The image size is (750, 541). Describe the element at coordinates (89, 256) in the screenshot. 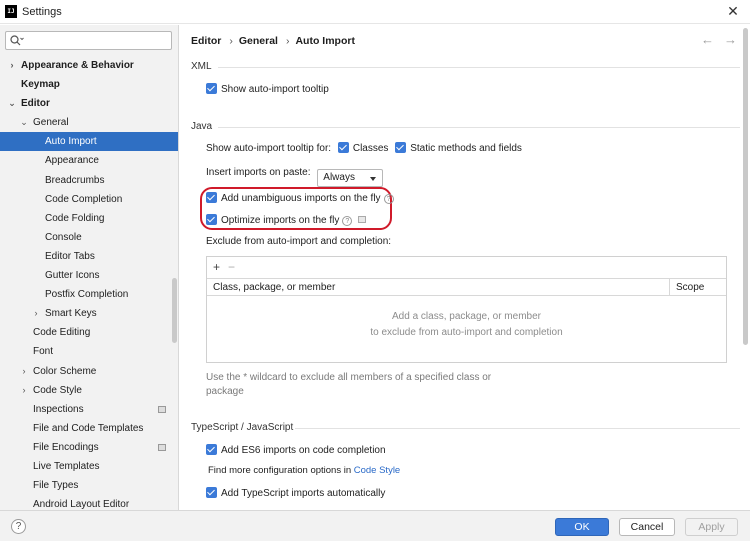

I see `sidebar-item-editor-tabs: Editor Tabs` at that location.